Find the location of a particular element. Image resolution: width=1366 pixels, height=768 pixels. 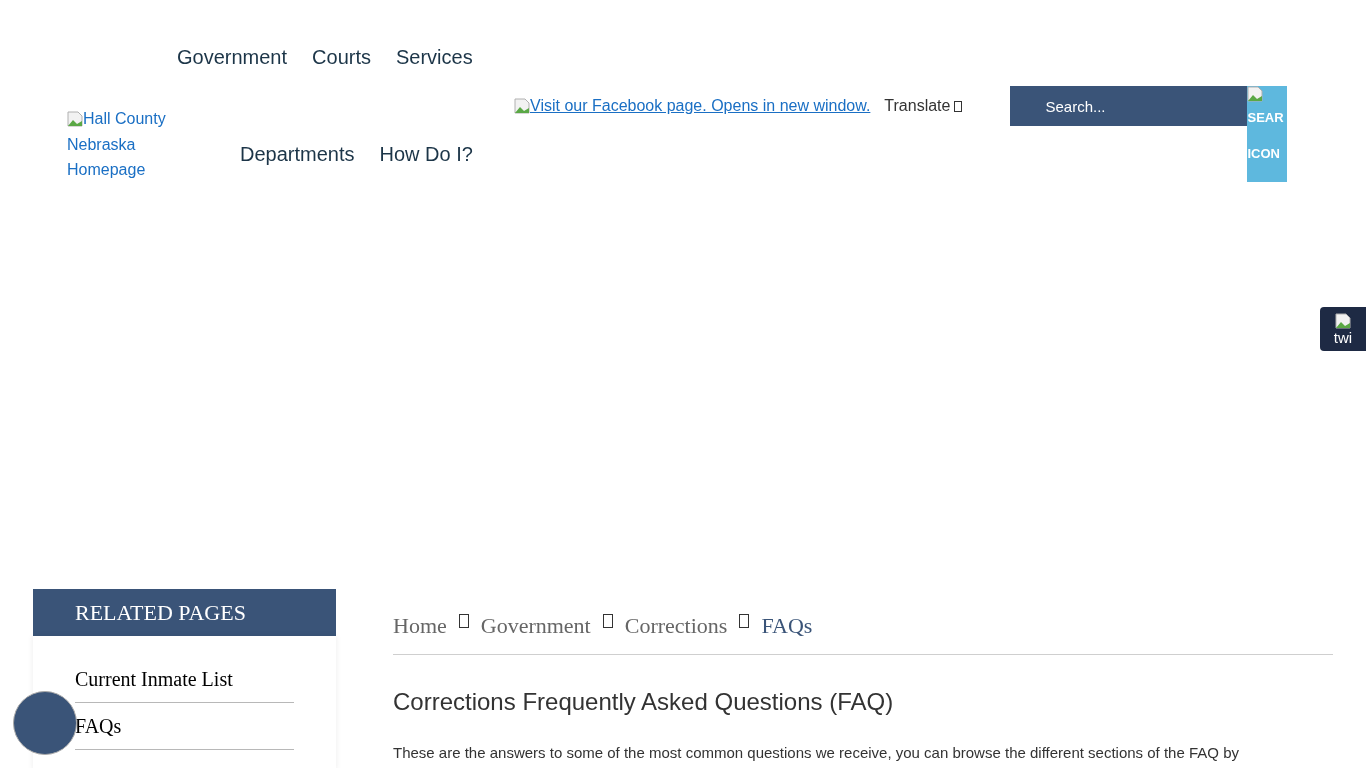

search-image-icon is located at coordinates (1255, 94).